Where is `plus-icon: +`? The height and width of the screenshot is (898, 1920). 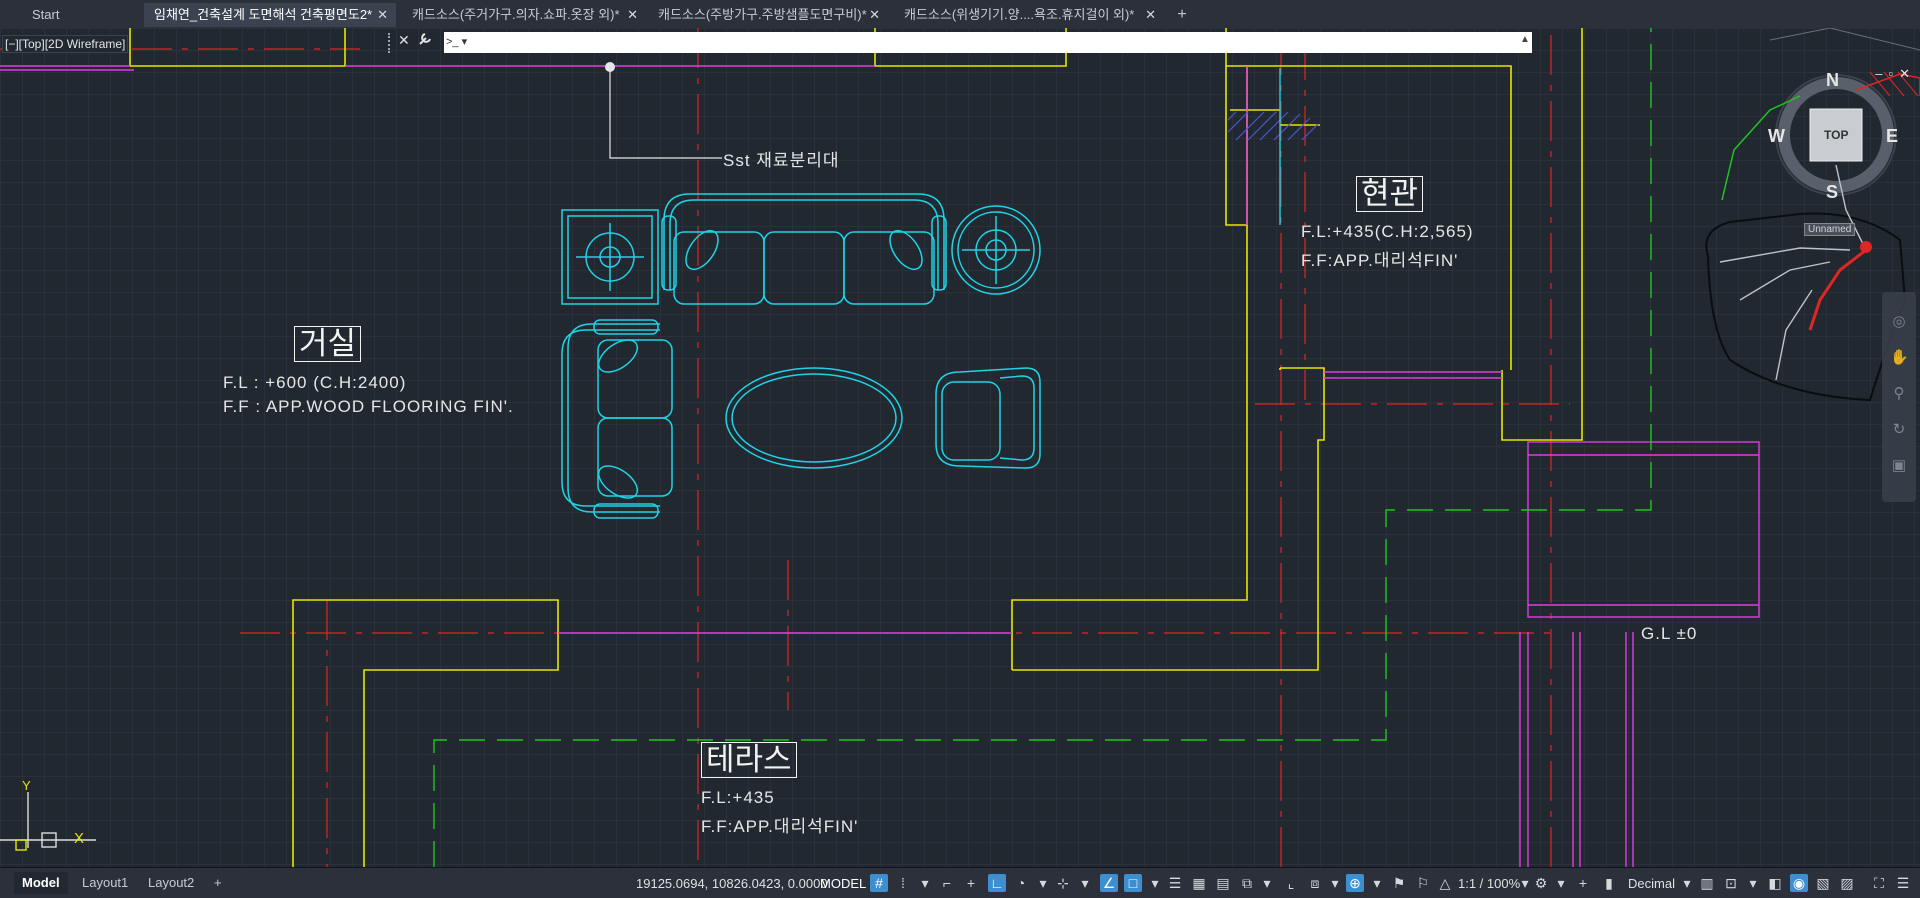 plus-icon: + is located at coordinates (1583, 883).